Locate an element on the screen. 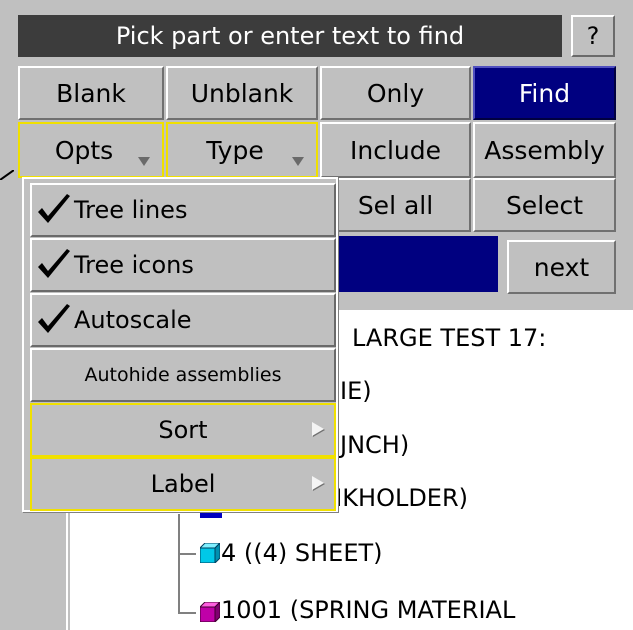 The width and height of the screenshot is (633, 630). menu-item-tree-icons: Tree icons is located at coordinates (183, 265).